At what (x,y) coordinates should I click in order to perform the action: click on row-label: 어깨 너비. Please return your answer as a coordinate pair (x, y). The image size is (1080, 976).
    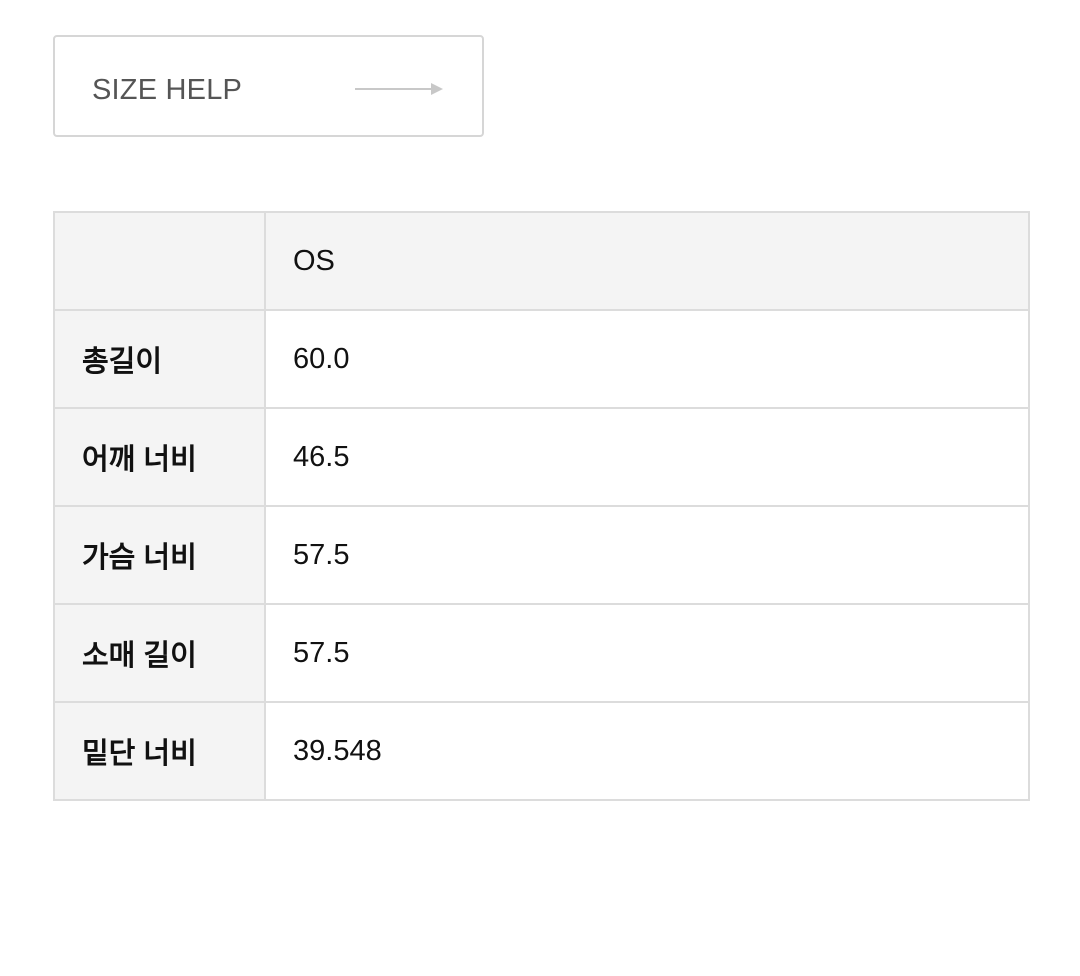
    Looking at the image, I should click on (159, 457).